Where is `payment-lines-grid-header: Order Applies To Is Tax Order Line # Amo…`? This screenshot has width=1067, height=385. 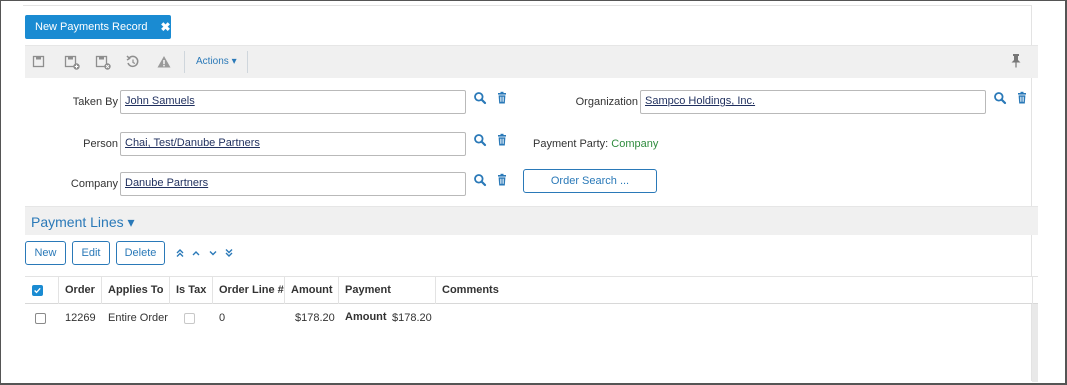 payment-lines-grid-header: Order Applies To Is Tax Order Line # Amo… is located at coordinates (531, 299).